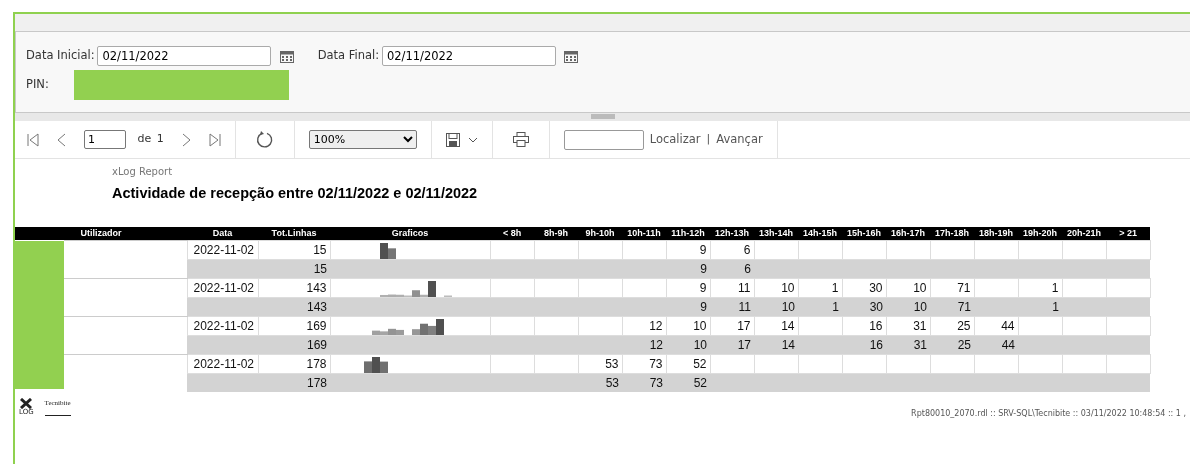 The height and width of the screenshot is (464, 1190). Describe the element at coordinates (186, 139) in the screenshot. I see `next-icon` at that location.